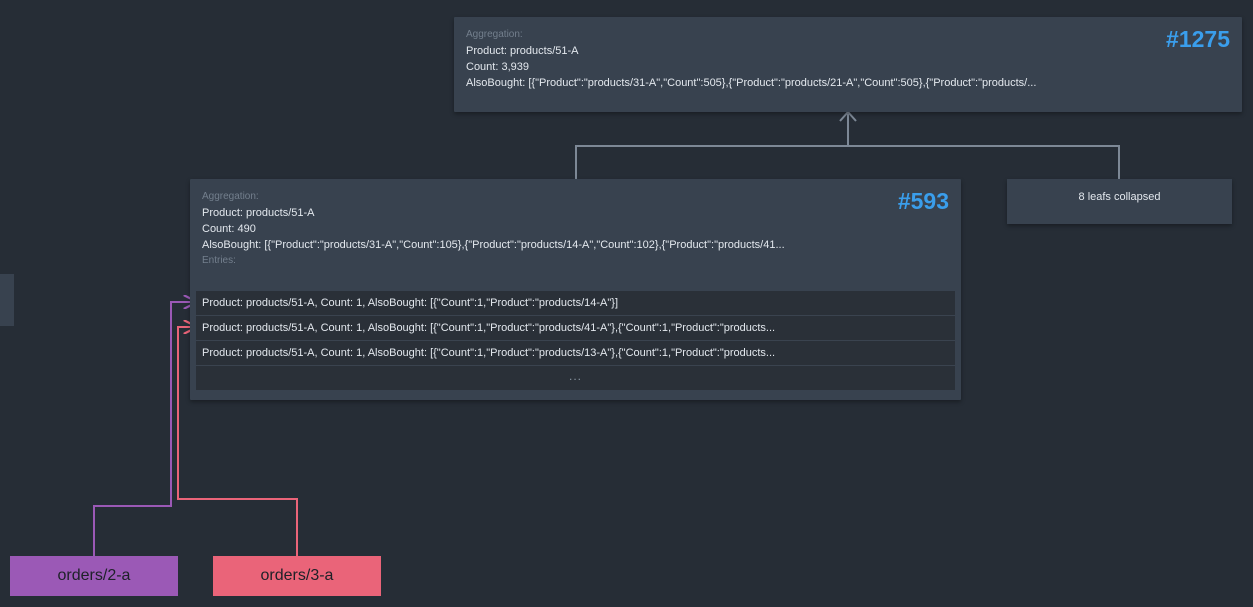 This screenshot has width=1253, height=607. Describe the element at coordinates (847, 145) in the screenshot. I see `tree-edge-to-root` at that location.